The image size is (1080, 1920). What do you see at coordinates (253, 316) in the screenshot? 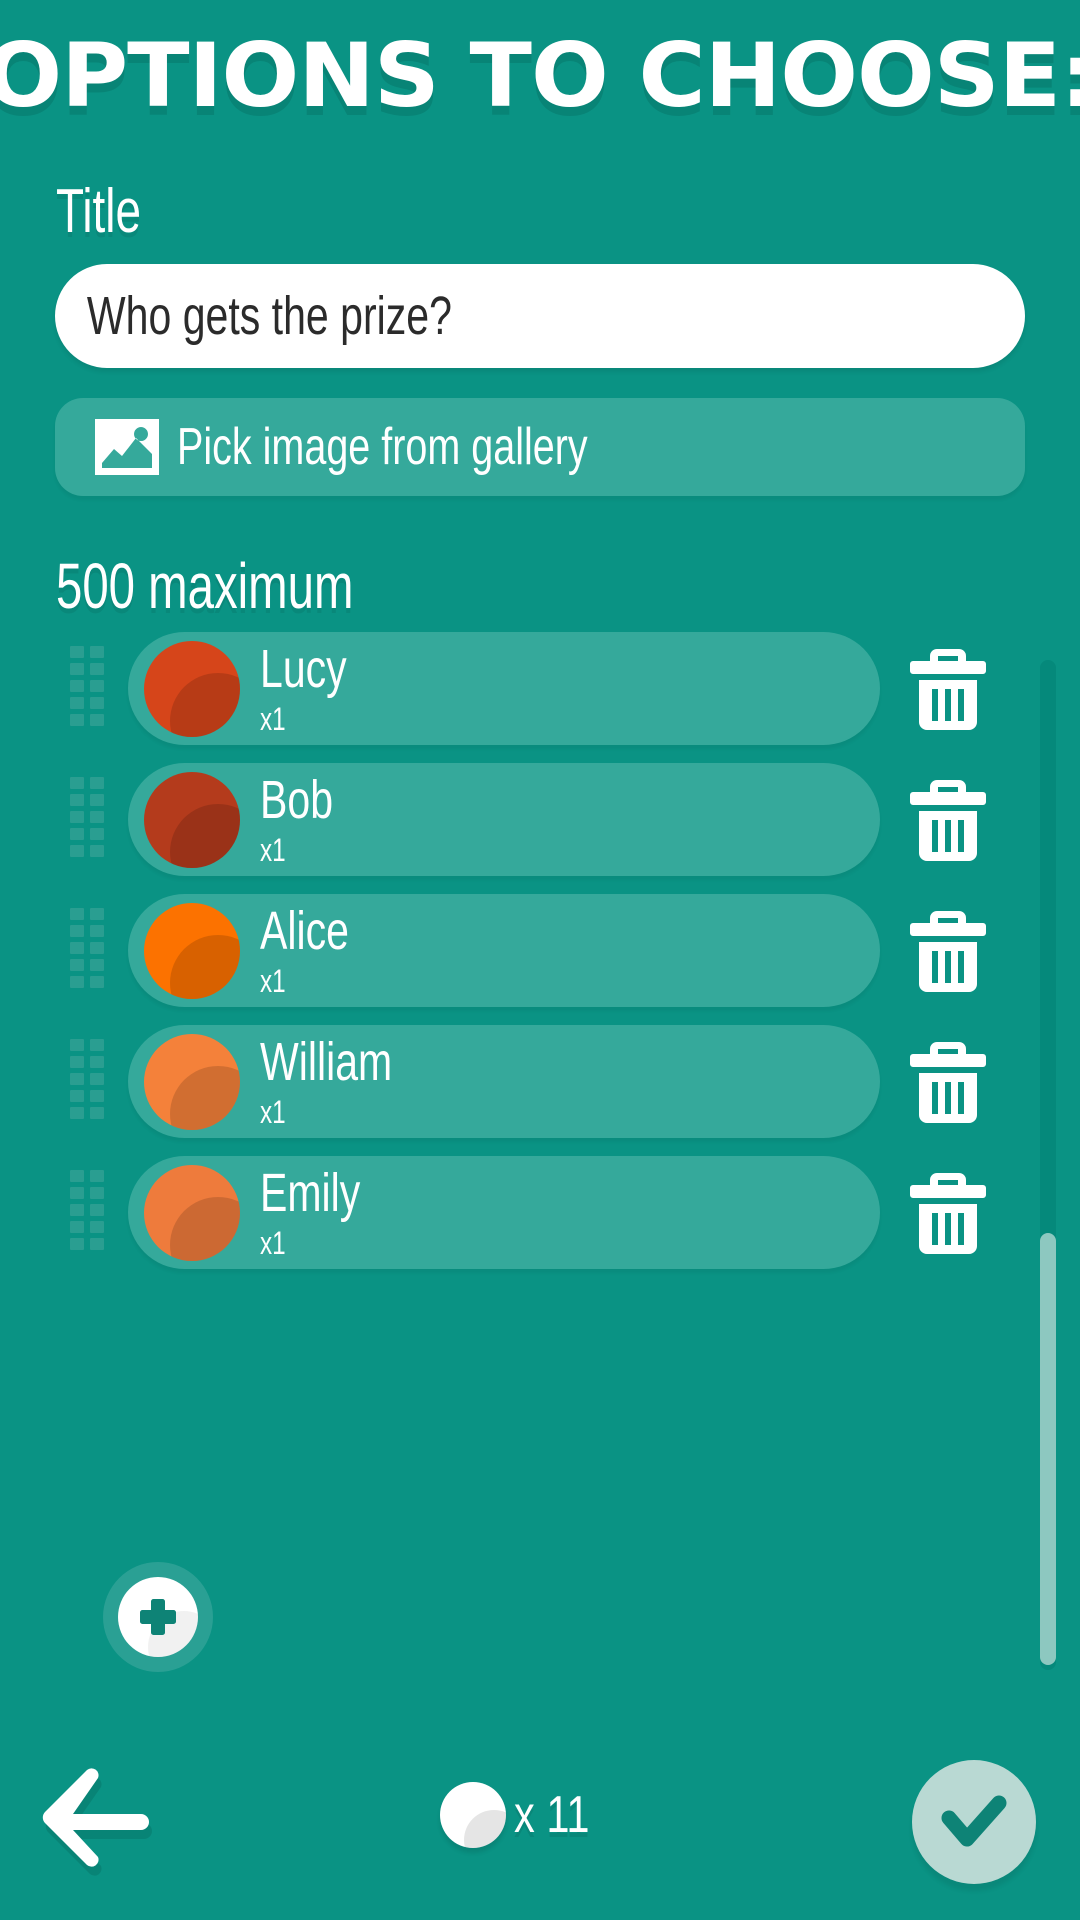
I see `title-input-value: Who gets the prize?` at bounding box center [253, 316].